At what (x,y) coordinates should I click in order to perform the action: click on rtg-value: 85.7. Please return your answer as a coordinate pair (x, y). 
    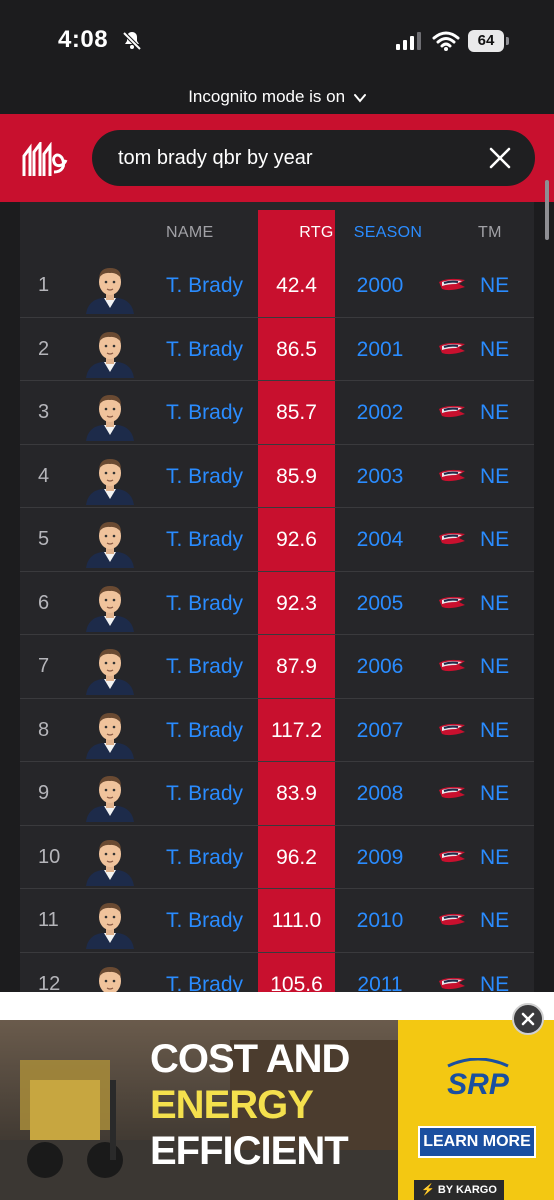
    Looking at the image, I should click on (296, 412).